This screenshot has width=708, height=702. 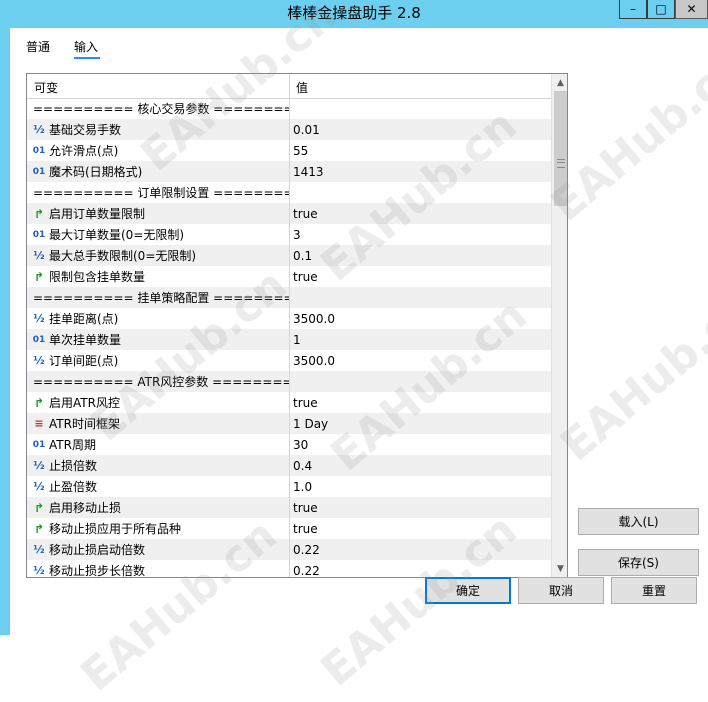 What do you see at coordinates (158, 486) in the screenshot?
I see `parameter-name-cell: ½ 止盈倍数` at bounding box center [158, 486].